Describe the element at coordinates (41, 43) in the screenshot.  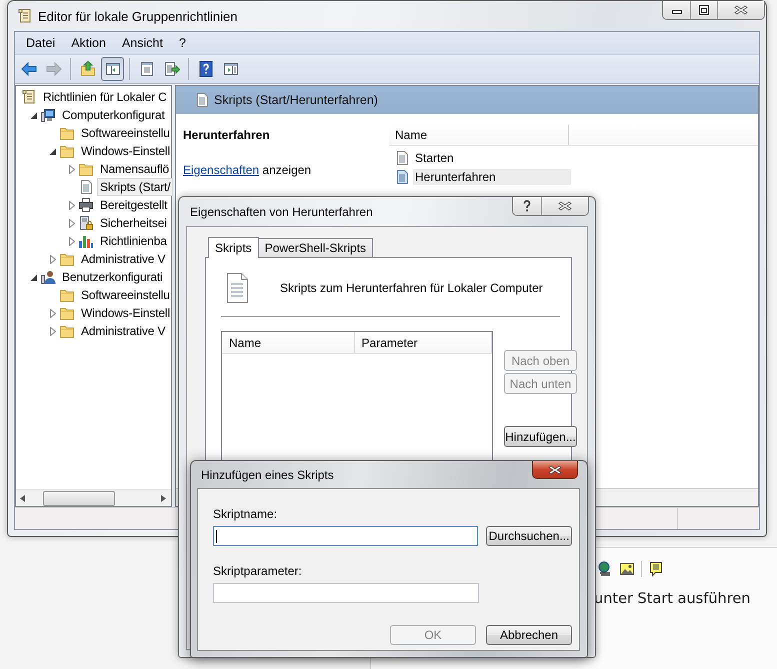
I see `menu-item: Datei` at that location.